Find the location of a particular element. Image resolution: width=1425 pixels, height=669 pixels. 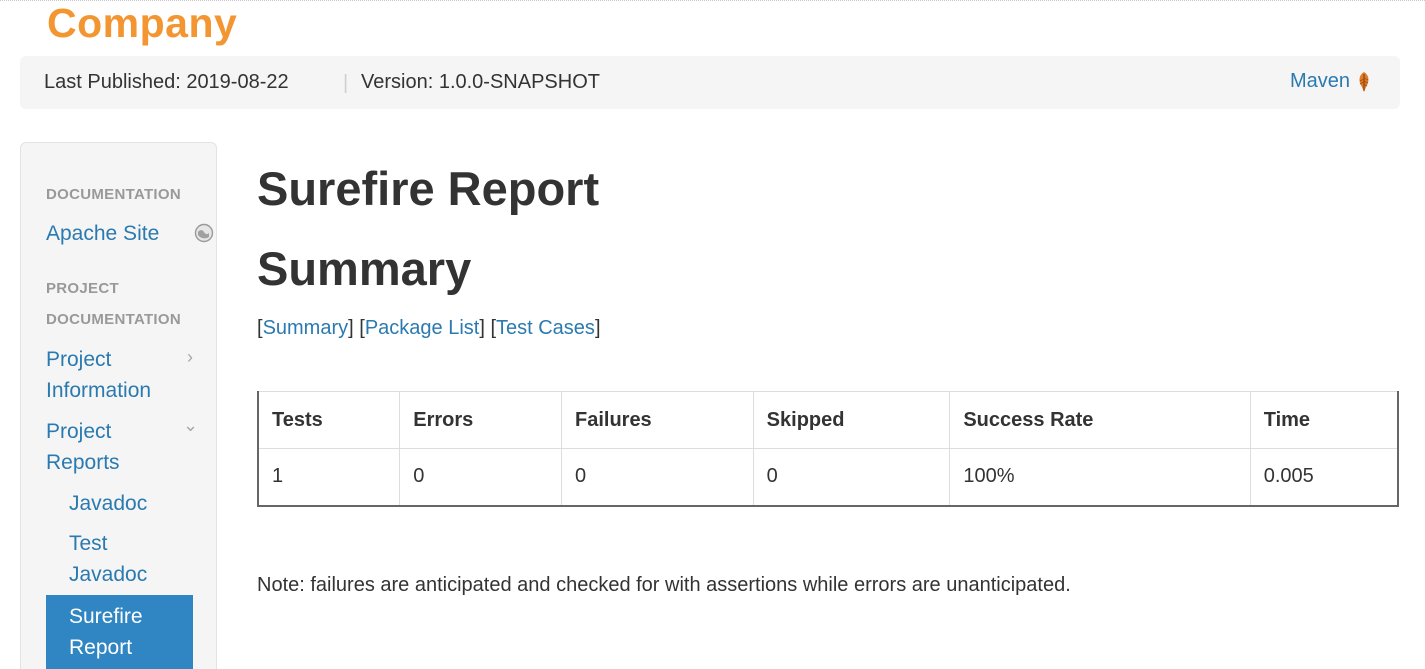

globe-icon is located at coordinates (204, 233).